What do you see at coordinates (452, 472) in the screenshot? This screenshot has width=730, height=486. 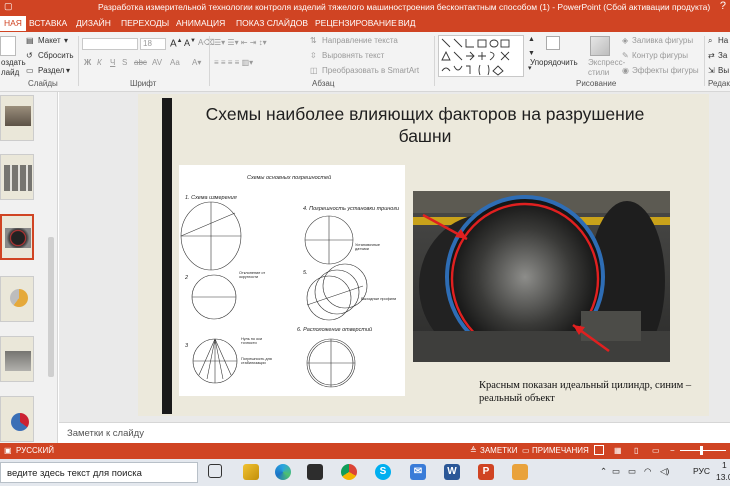 I see `word-icon: W` at bounding box center [452, 472].